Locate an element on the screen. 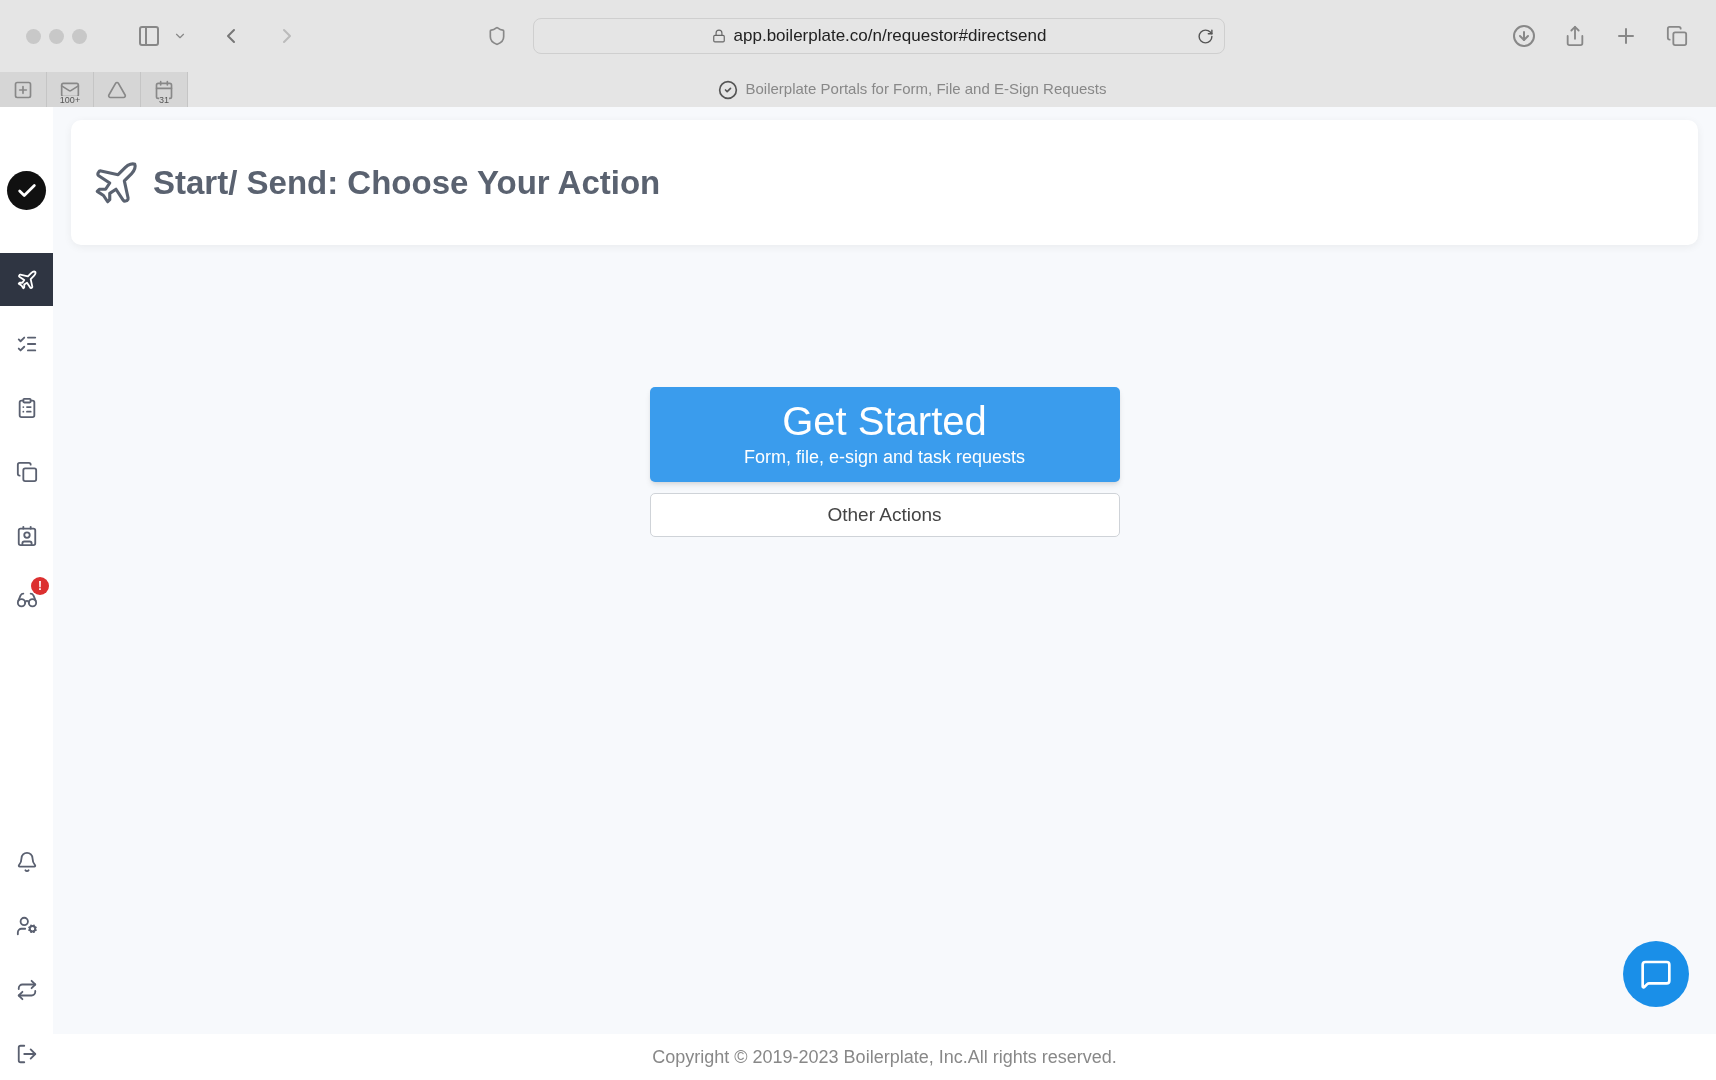 This screenshot has height=1080, width=1716. bookmark-button: 100+ is located at coordinates (70, 89).